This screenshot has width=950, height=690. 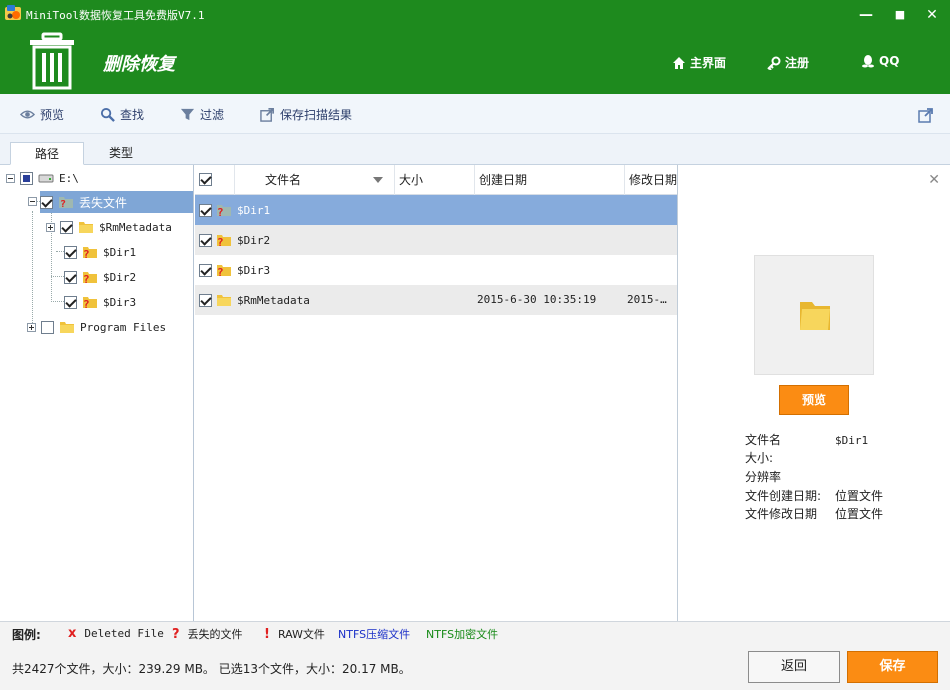 What do you see at coordinates (32, 201) in the screenshot?
I see `lost-files-toggle` at bounding box center [32, 201].